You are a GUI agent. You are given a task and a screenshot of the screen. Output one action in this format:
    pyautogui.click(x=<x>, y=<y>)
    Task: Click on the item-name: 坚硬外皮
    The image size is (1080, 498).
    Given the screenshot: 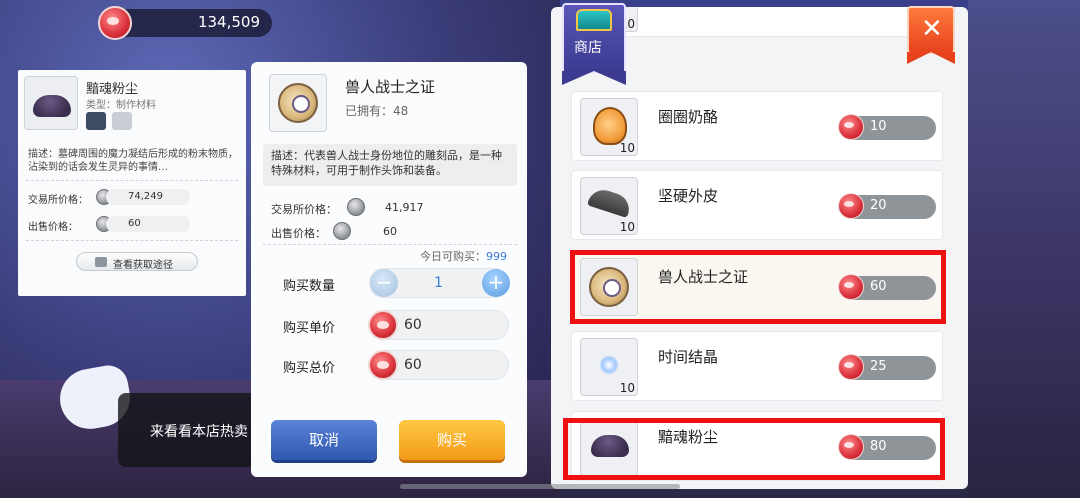 What is the action you would take?
    pyautogui.click(x=688, y=196)
    